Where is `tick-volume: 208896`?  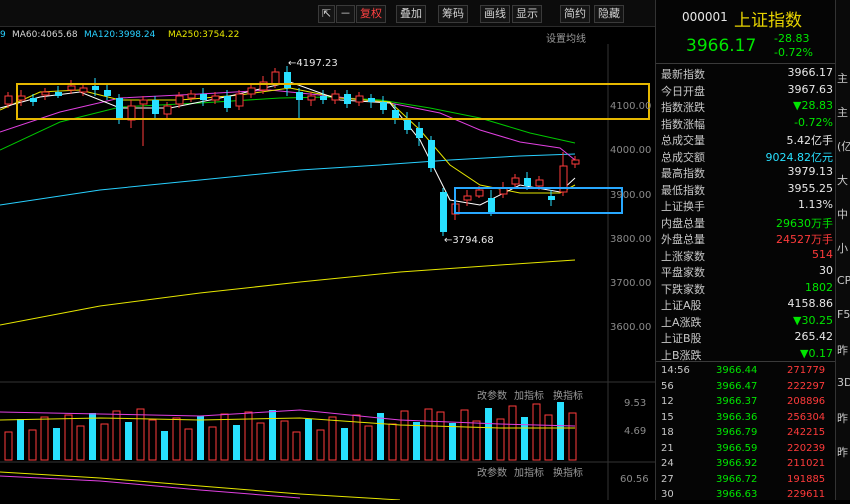 tick-volume: 208896 is located at coordinates (806, 401).